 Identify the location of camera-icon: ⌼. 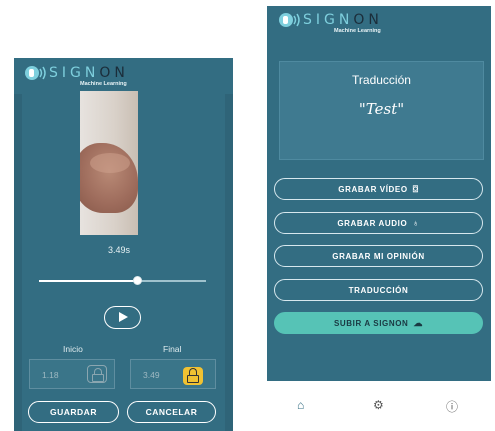
(415, 188).